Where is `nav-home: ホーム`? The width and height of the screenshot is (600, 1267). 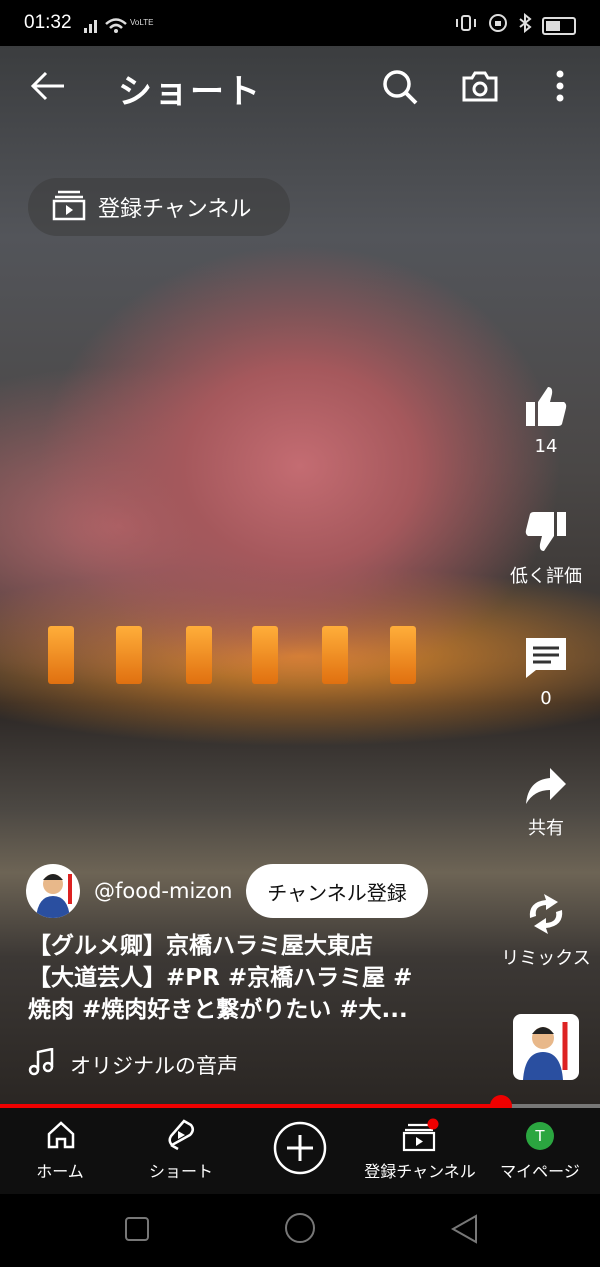 nav-home: ホーム is located at coordinates (60, 1151).